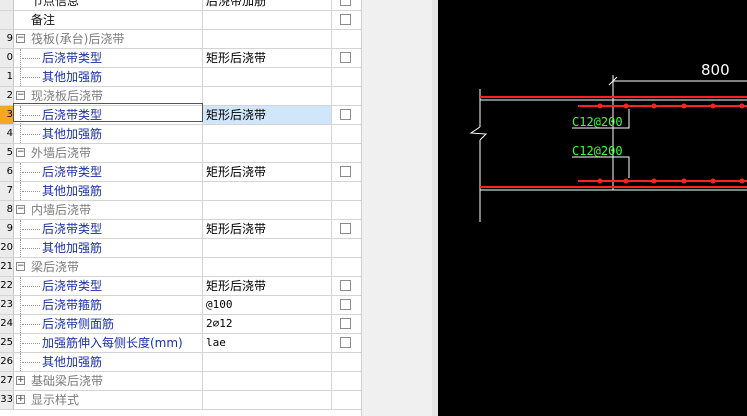  Describe the element at coordinates (108, 210) in the screenshot. I see `property-name-cell: − 内墙后浇带` at that location.